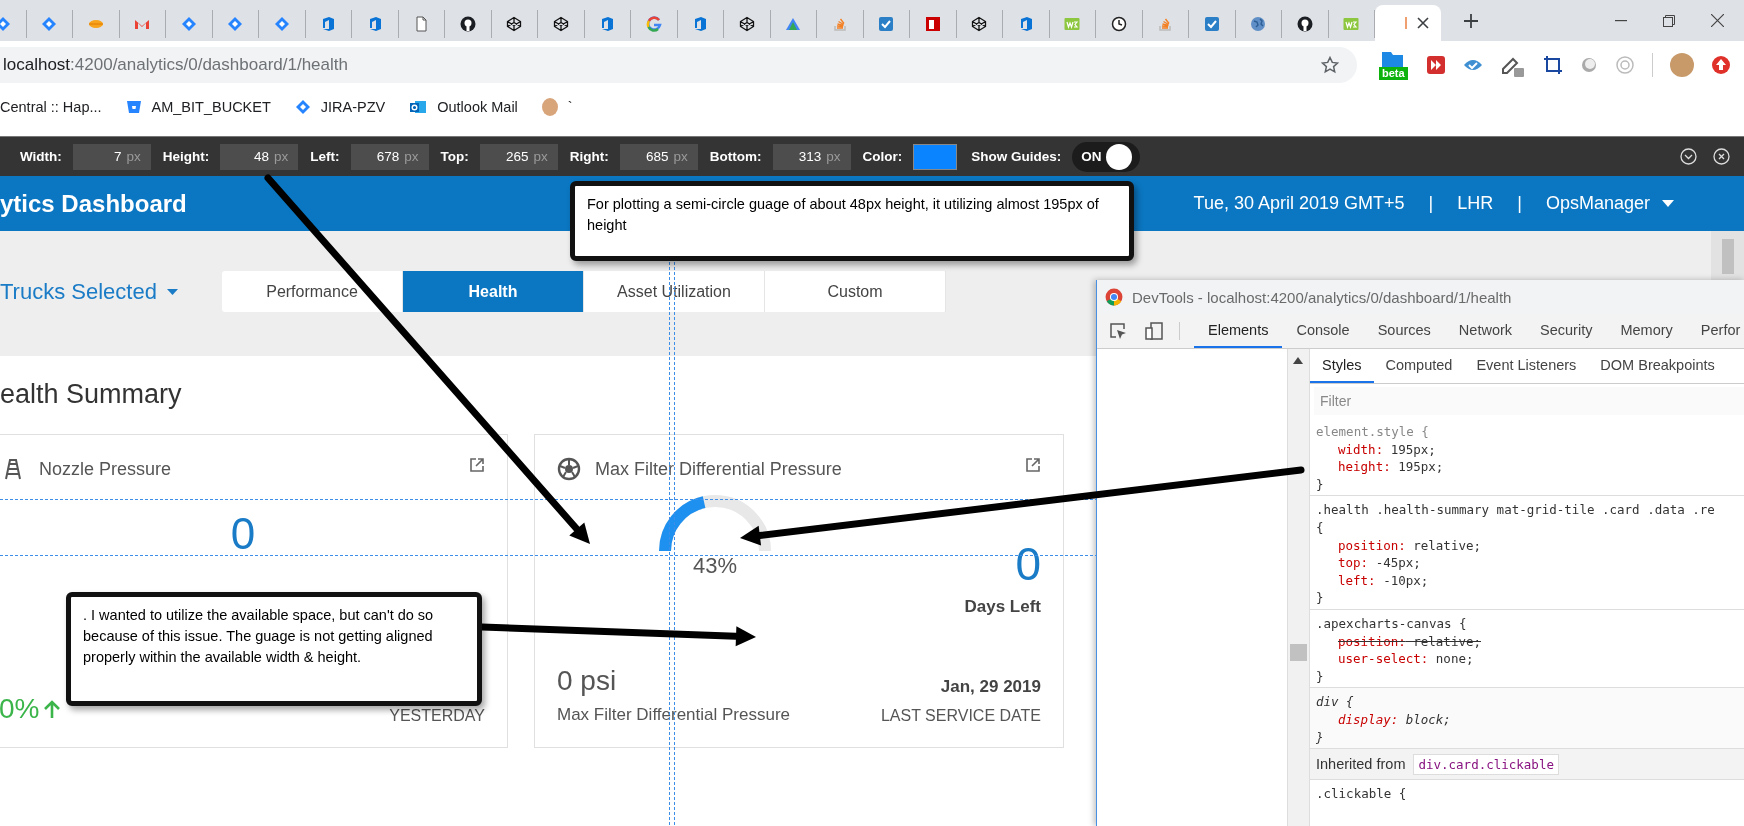  I want to click on window-title: DevTools - localhost:4200/analytics/0/dashboard/1/health, so click(1322, 297).